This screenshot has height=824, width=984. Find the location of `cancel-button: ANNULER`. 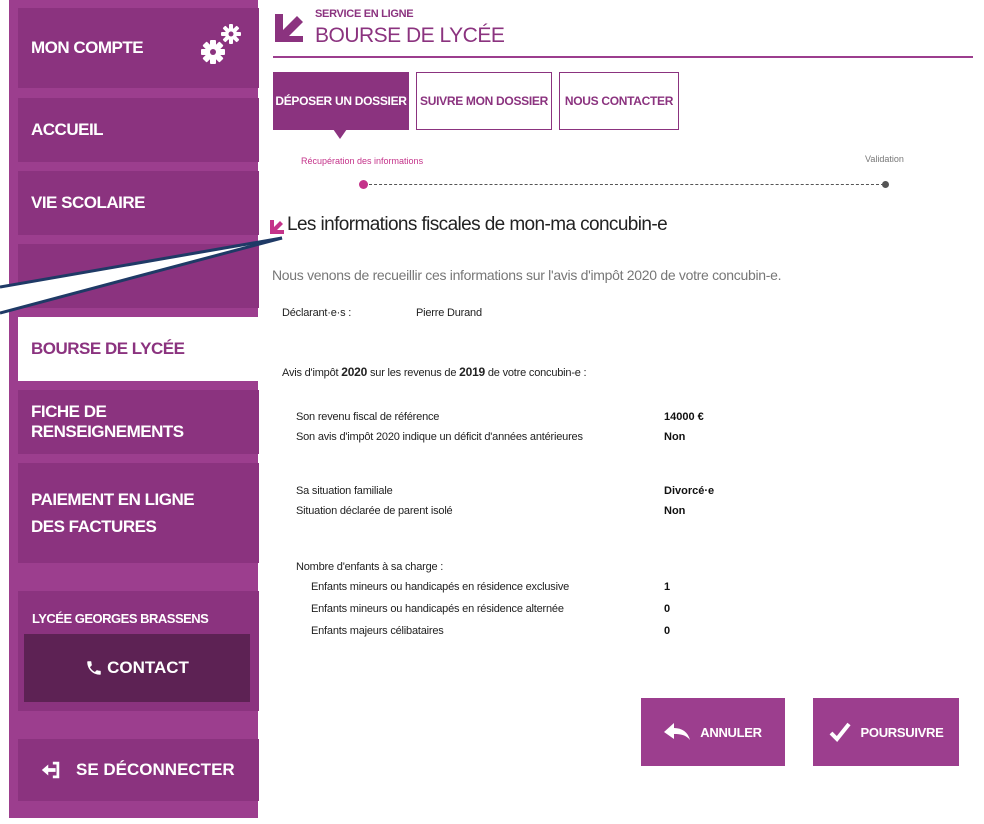

cancel-button: ANNULER is located at coordinates (713, 732).